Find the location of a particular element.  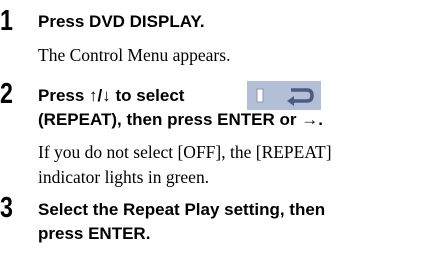

step-2-body-line2: indicator lights in green. is located at coordinates (124, 177).